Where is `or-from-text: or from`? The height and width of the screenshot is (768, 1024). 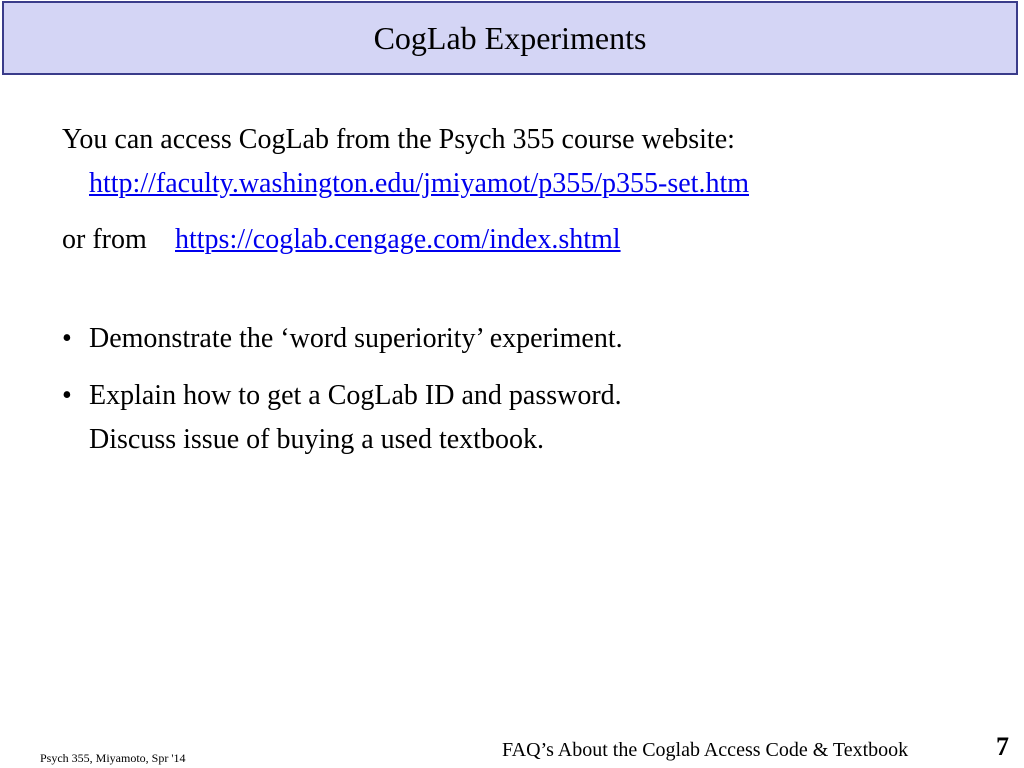 or-from-text: or from is located at coordinates (104, 239).